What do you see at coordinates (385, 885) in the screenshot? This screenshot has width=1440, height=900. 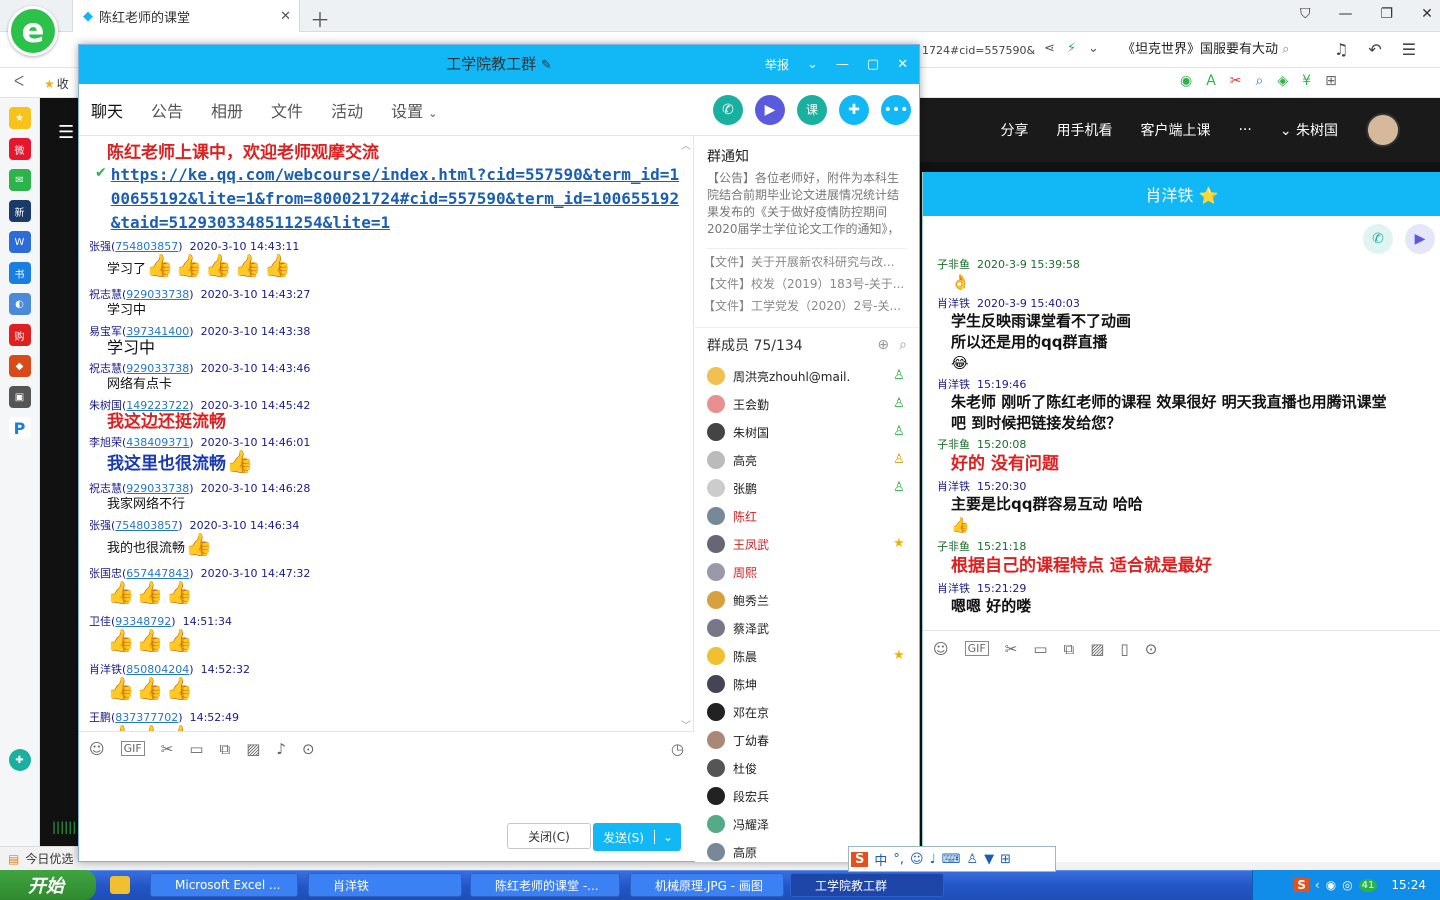 I see `taskbar-item-private-chat: 肖洋铁` at bounding box center [385, 885].